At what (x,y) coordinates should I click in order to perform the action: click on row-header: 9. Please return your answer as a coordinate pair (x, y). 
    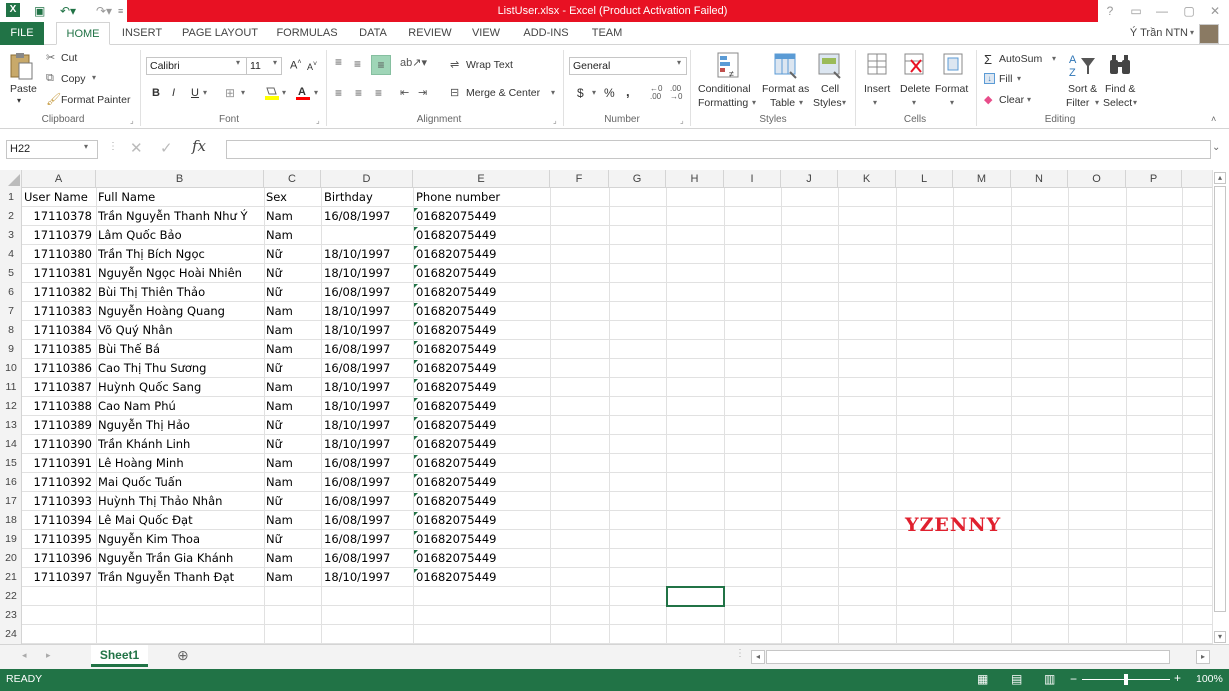
    Looking at the image, I should click on (11, 349).